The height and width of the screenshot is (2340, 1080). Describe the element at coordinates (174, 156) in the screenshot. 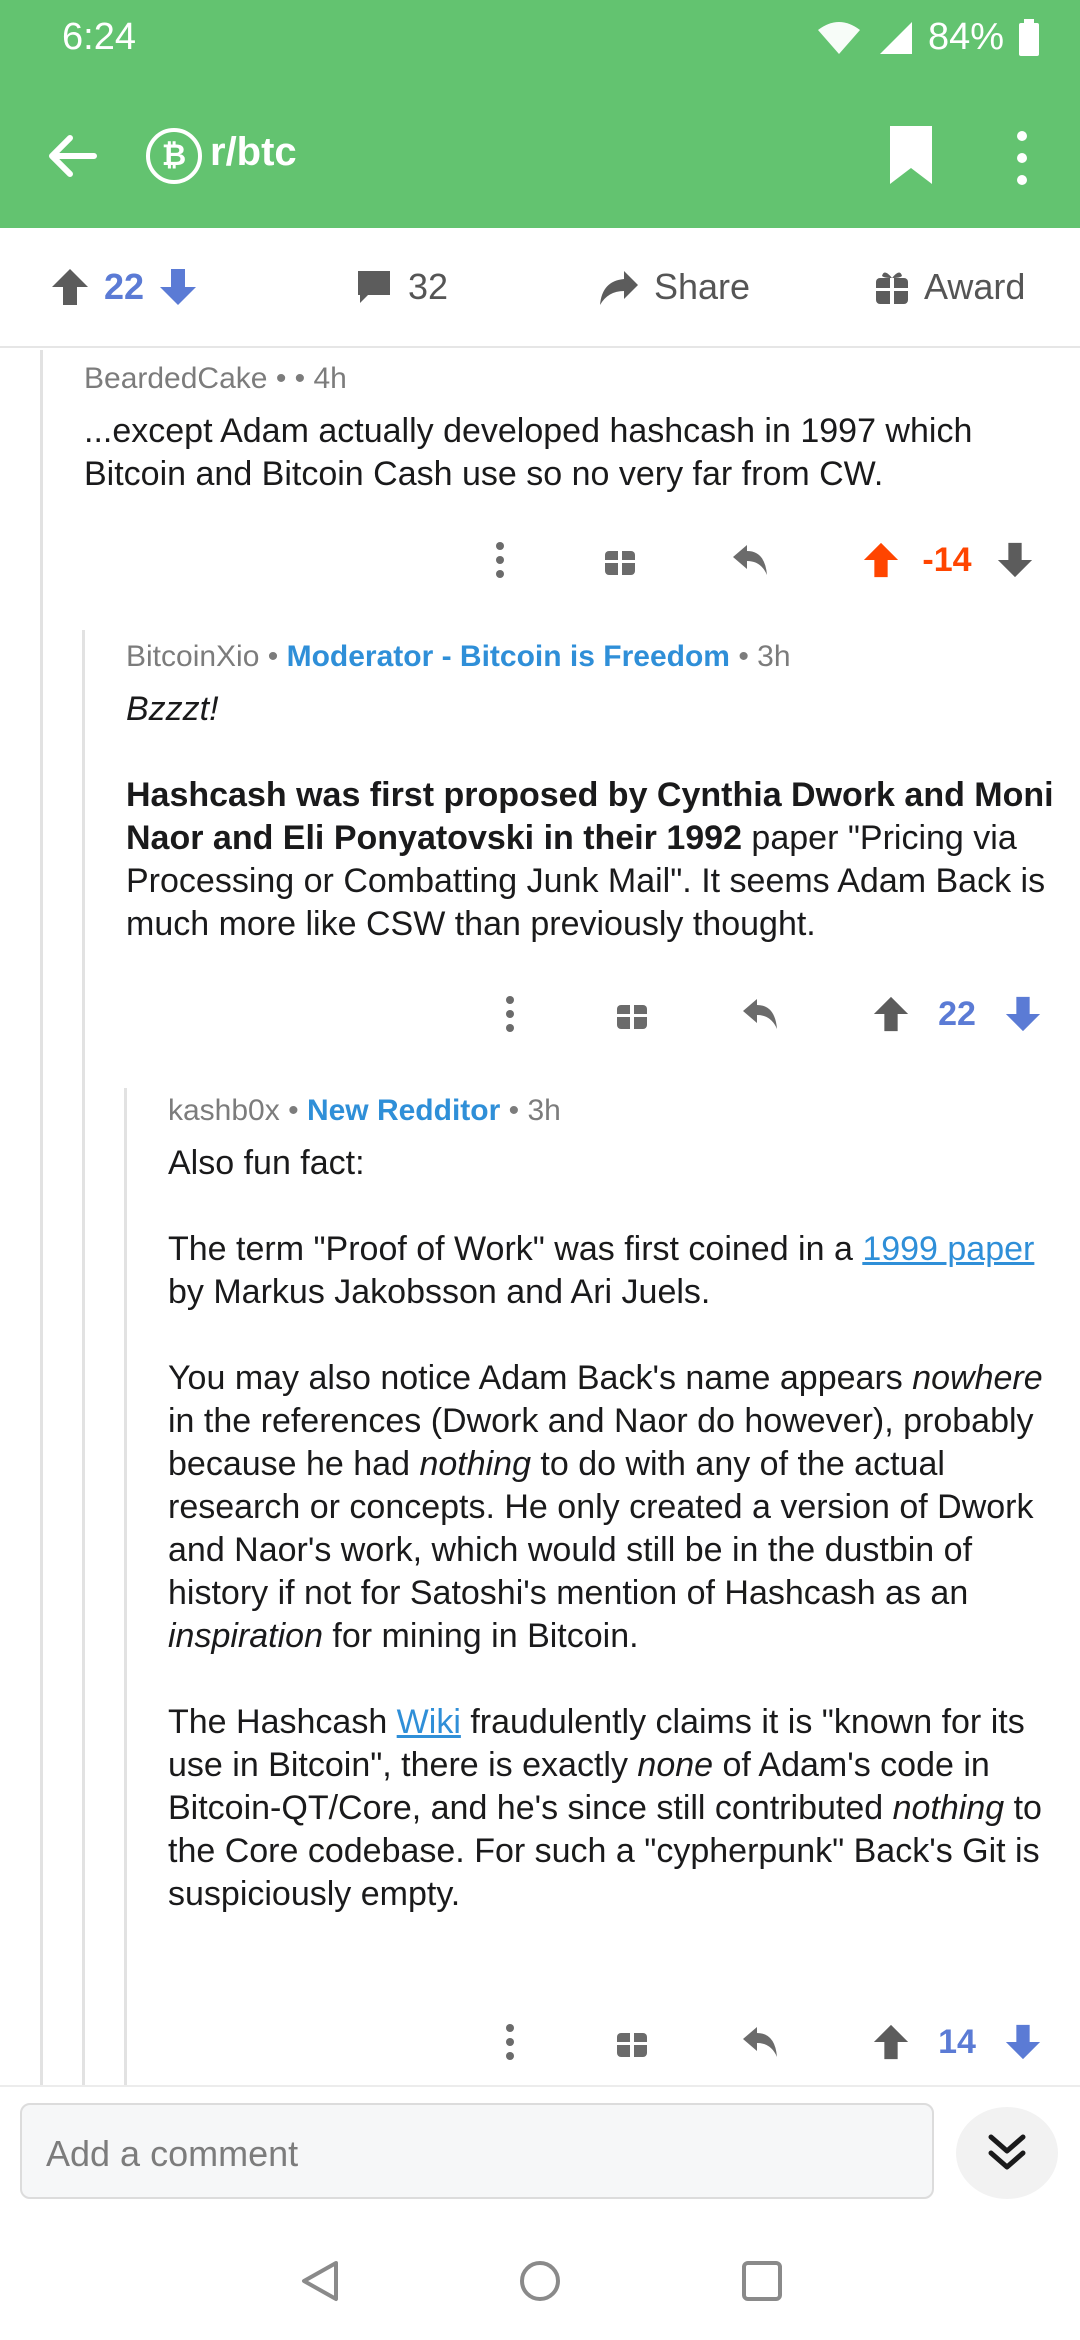

I see `bitcoin-icon: ₿` at that location.